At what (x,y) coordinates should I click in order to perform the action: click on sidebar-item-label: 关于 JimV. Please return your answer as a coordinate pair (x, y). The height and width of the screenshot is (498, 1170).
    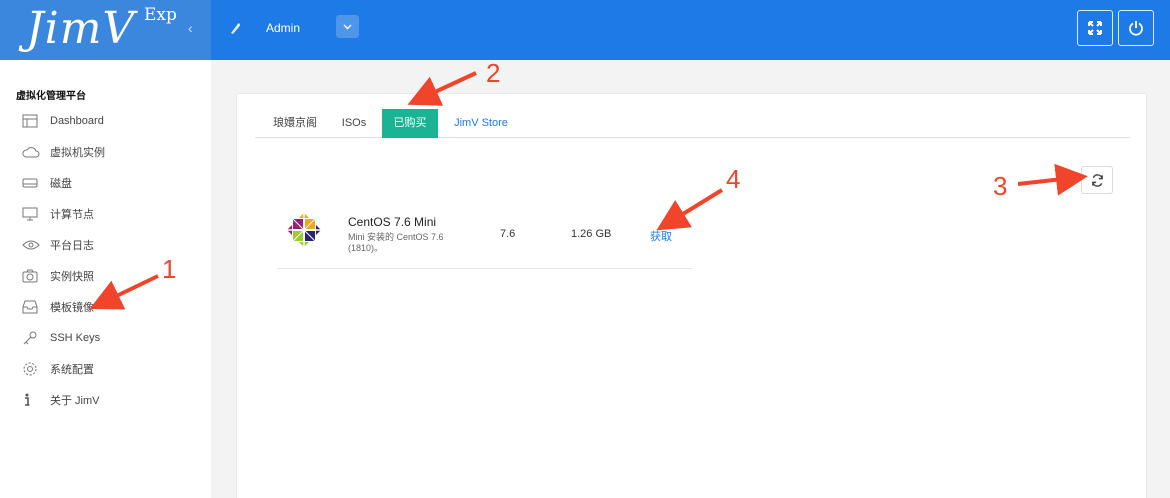
    Looking at the image, I should click on (75, 401).